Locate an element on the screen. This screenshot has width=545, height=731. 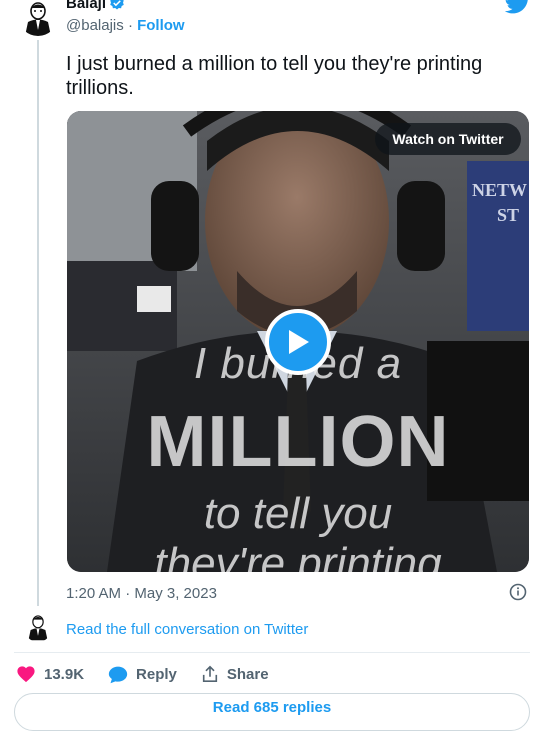
twitter-bird-icon is located at coordinates (517, 9).